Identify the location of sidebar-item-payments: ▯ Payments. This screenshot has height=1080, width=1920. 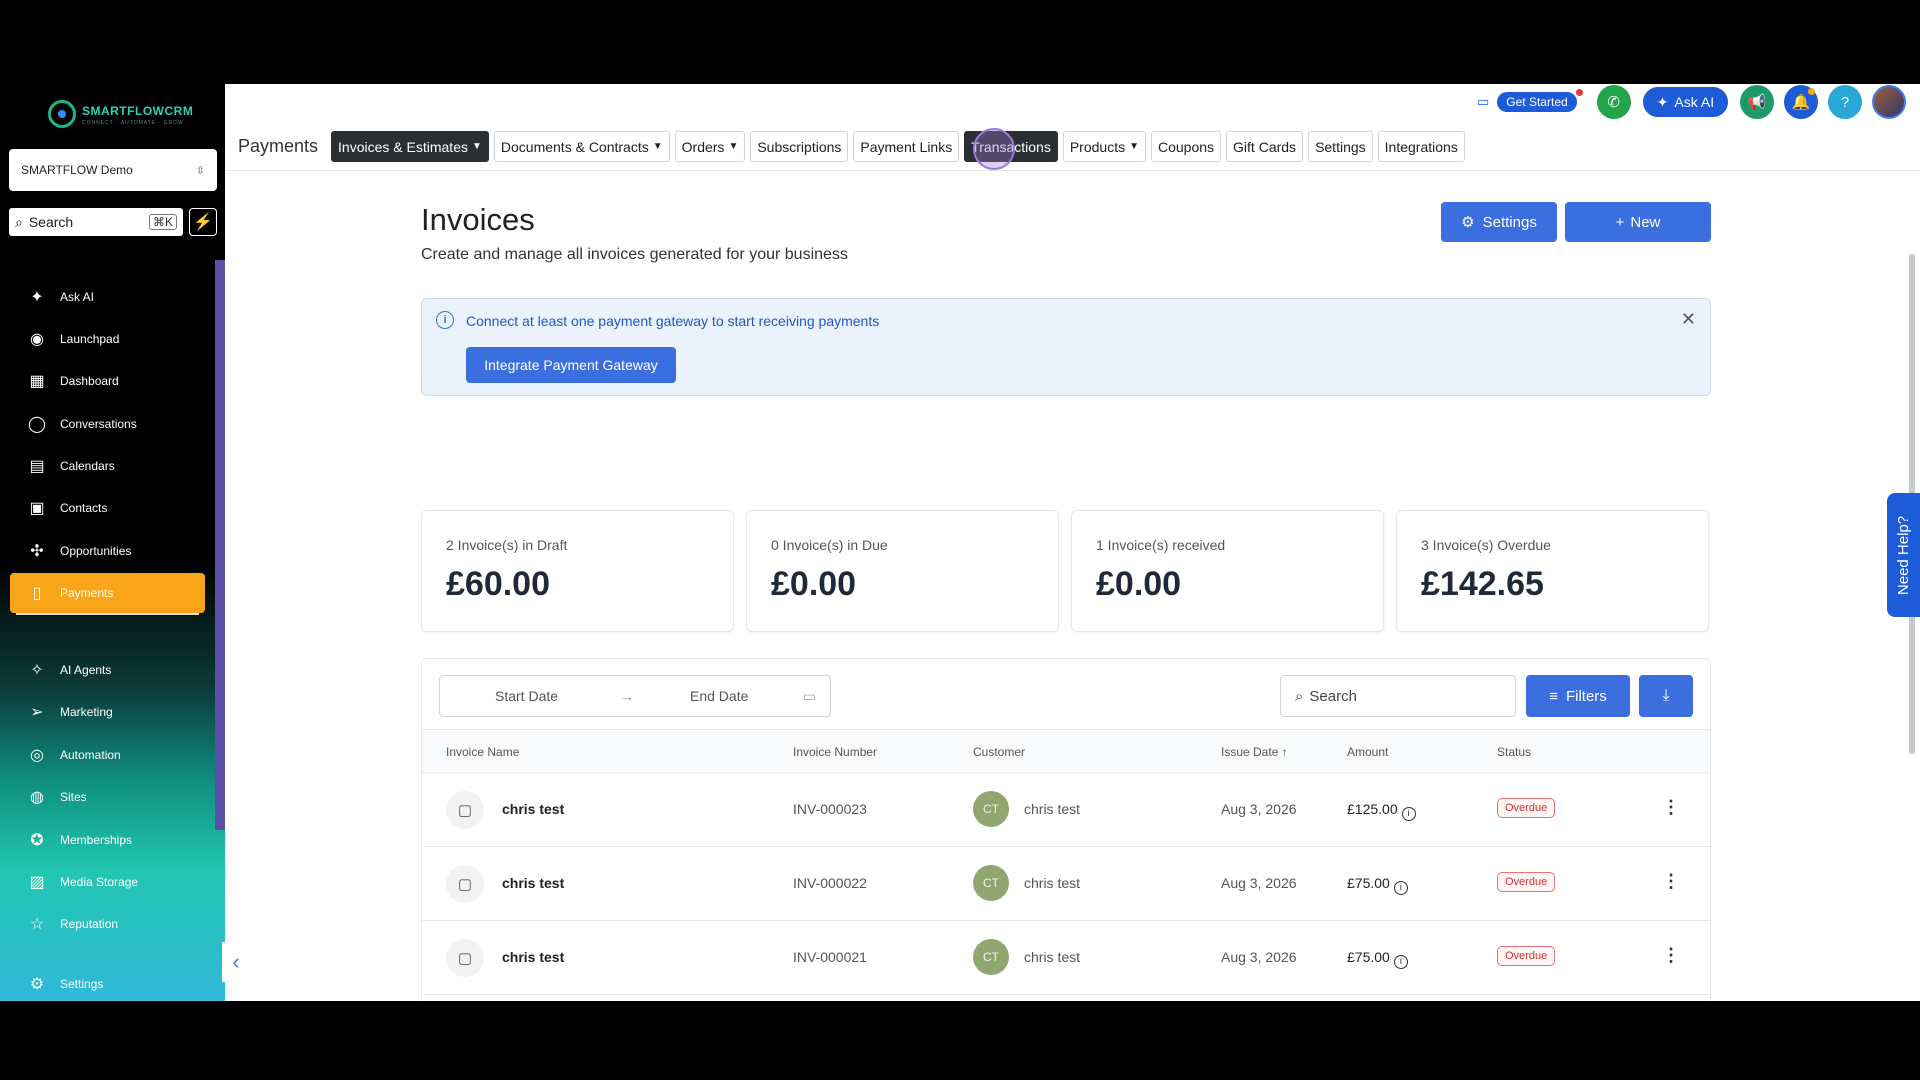
(107, 593).